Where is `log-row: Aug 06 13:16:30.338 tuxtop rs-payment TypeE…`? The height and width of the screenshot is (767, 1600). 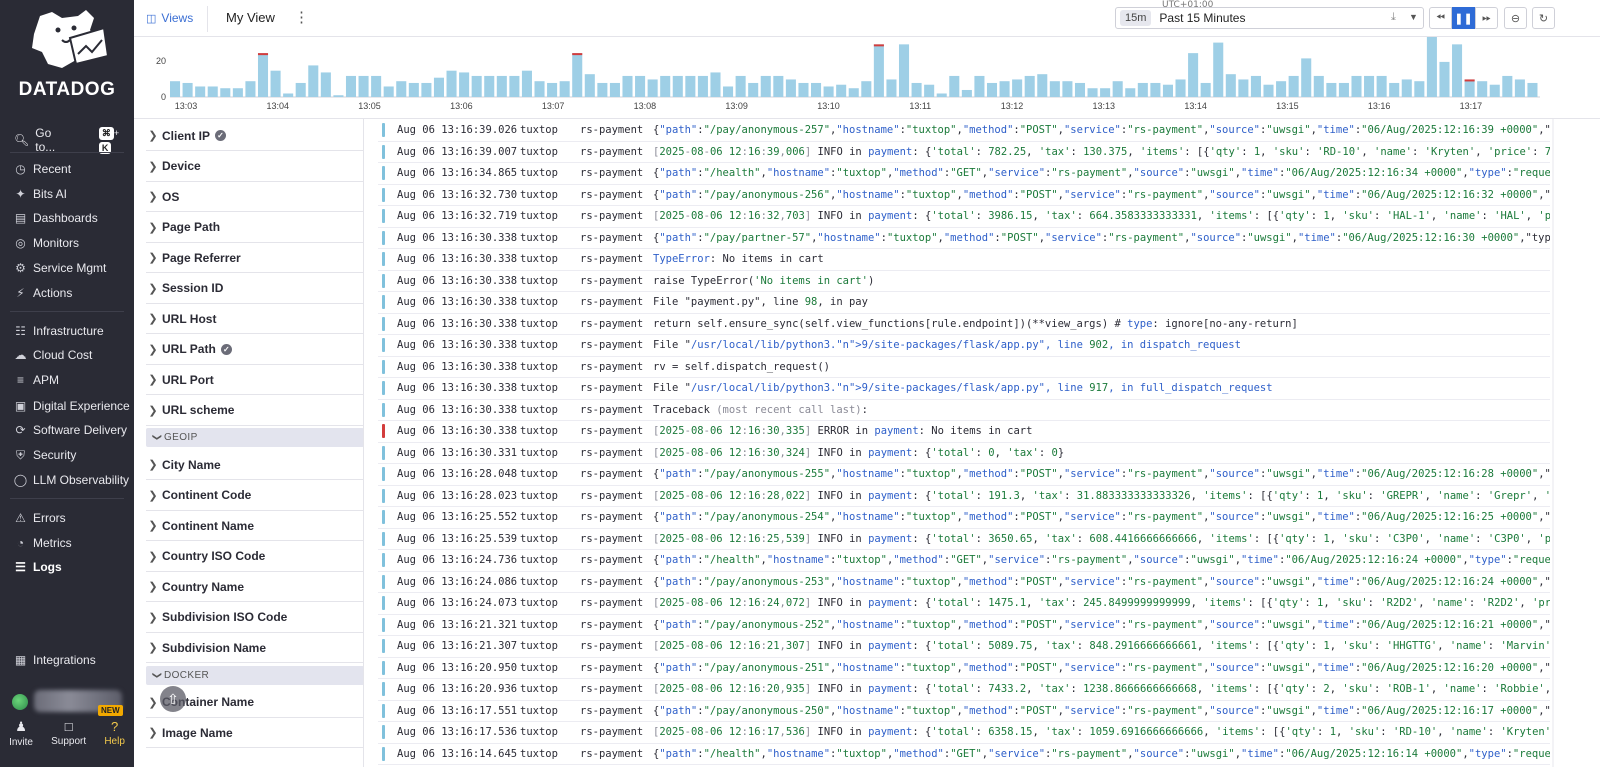
log-row: Aug 06 13:16:30.338 tuxtop rs-payment TypeE… is located at coordinates (964, 260).